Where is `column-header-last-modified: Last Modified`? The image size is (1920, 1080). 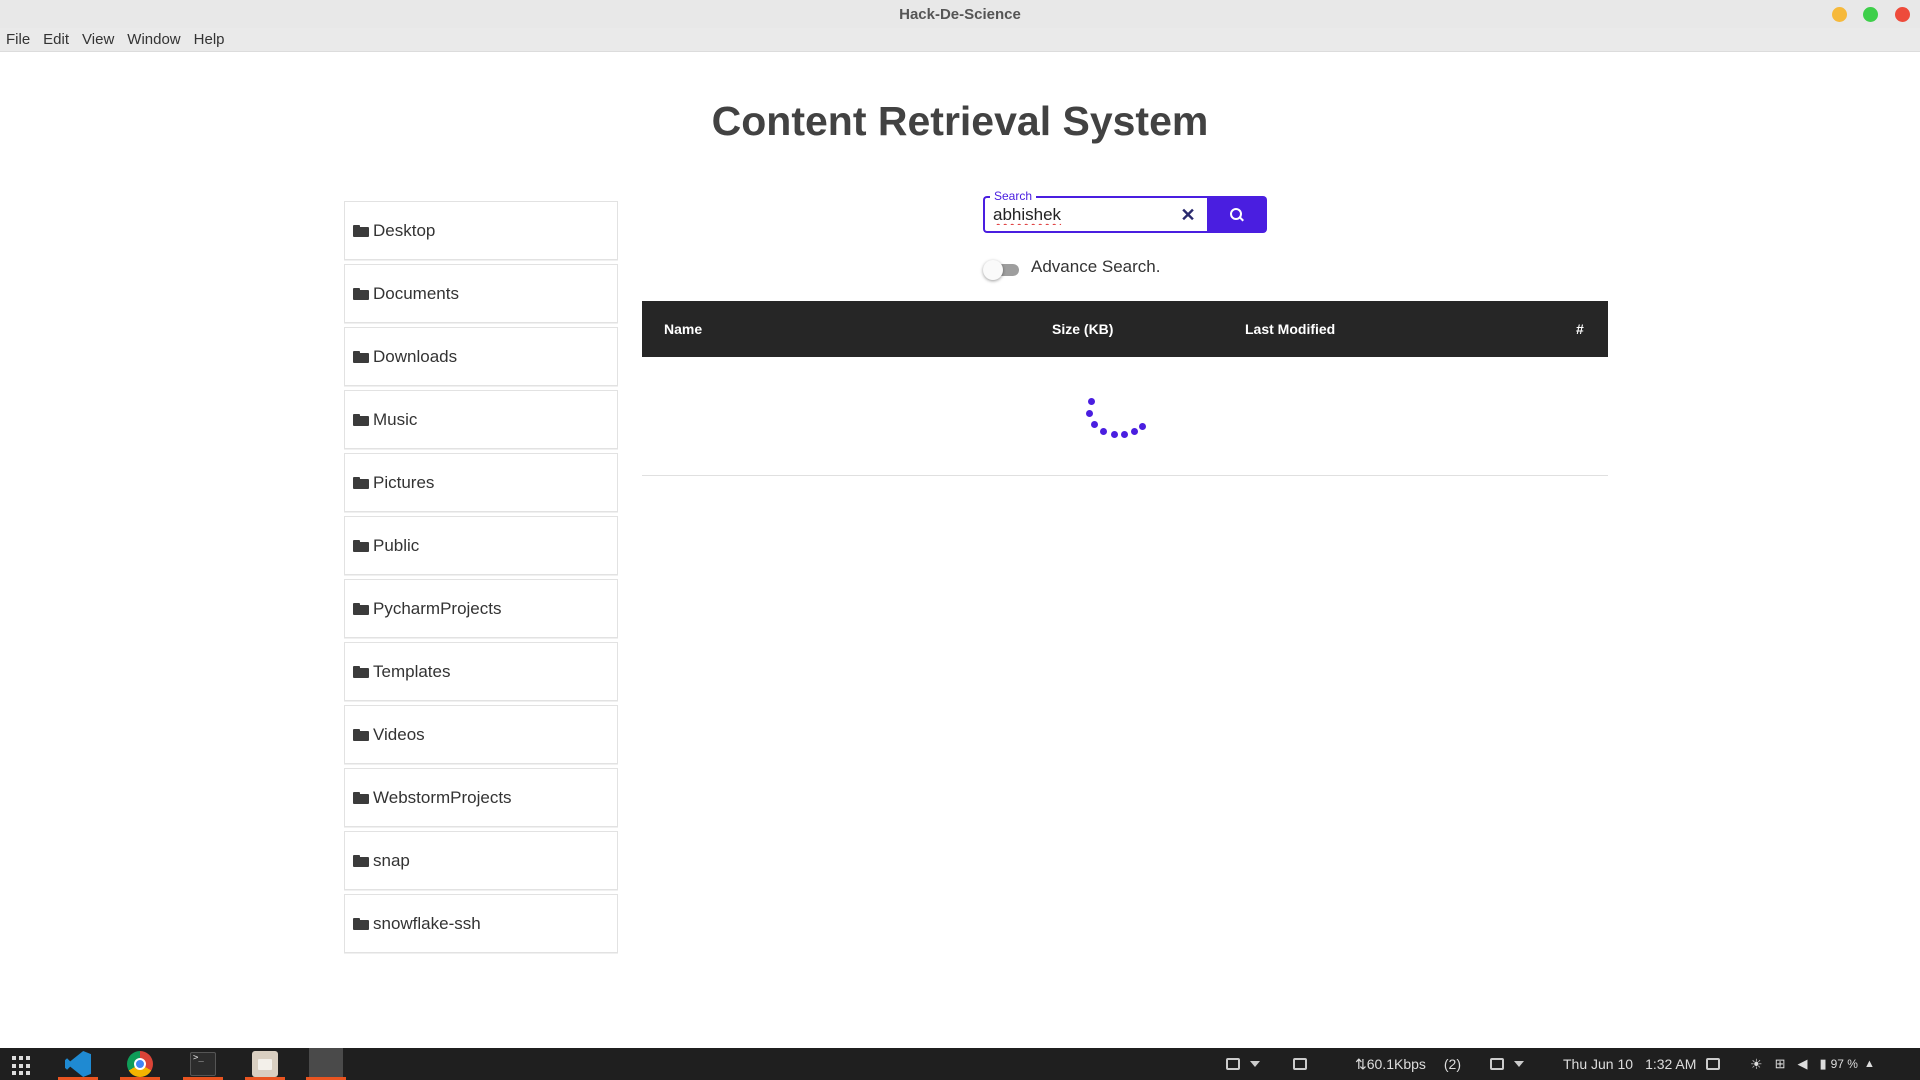
column-header-last-modified: Last Modified is located at coordinates (1290, 329).